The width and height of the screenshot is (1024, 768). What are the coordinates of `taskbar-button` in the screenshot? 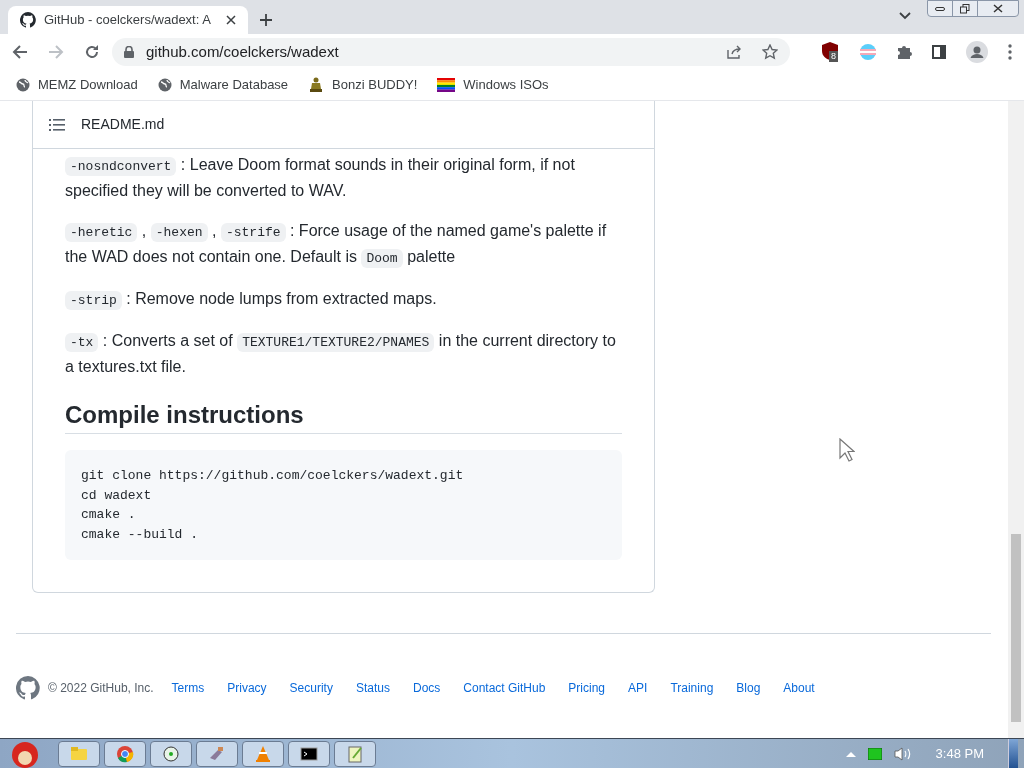 It's located at (309, 753).